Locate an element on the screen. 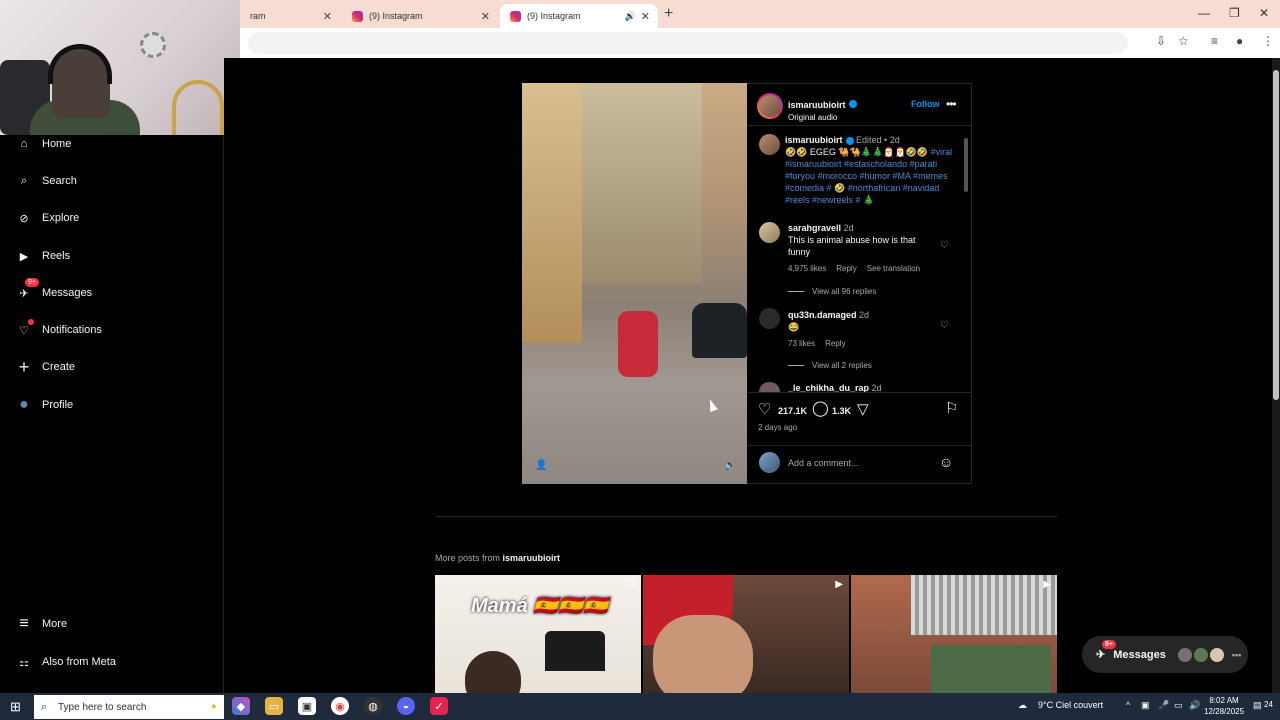 This screenshot has height=720, width=1280. browser-tab: ram ✕ is located at coordinates (290, 16).